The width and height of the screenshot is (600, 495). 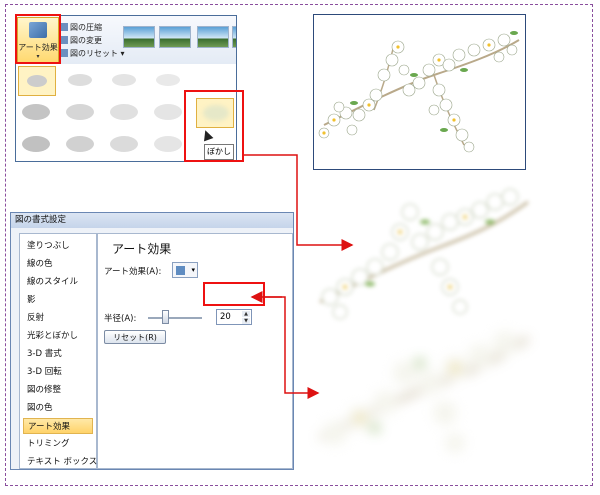 I want to click on arrow-to-blur-result, so click(x=299, y=202).